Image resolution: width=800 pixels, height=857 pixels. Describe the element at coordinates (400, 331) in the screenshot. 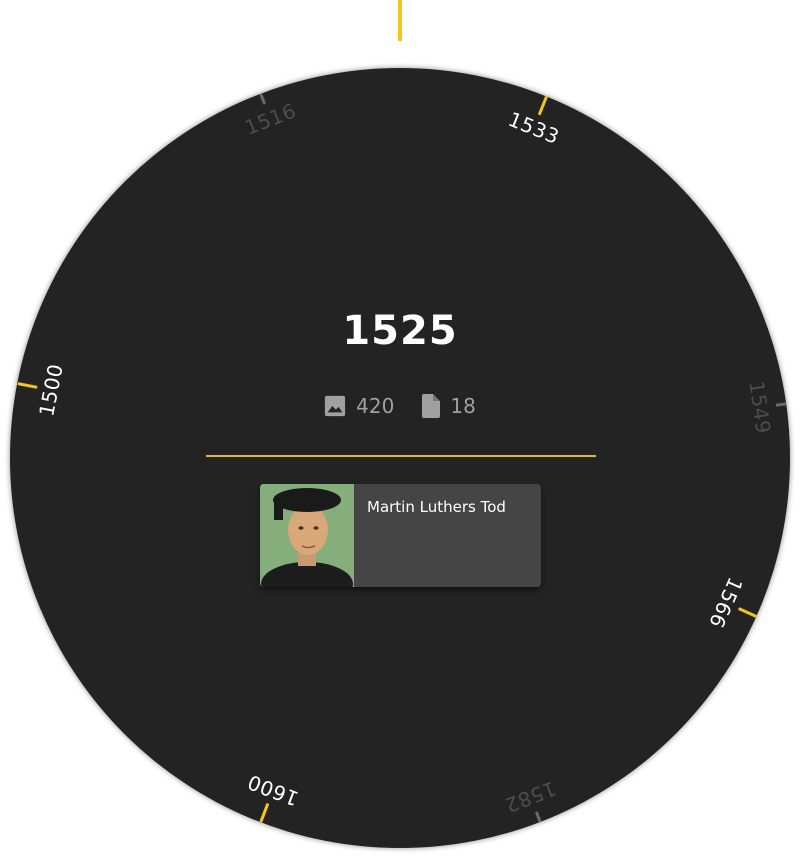

I see `selected-year: 1525` at that location.